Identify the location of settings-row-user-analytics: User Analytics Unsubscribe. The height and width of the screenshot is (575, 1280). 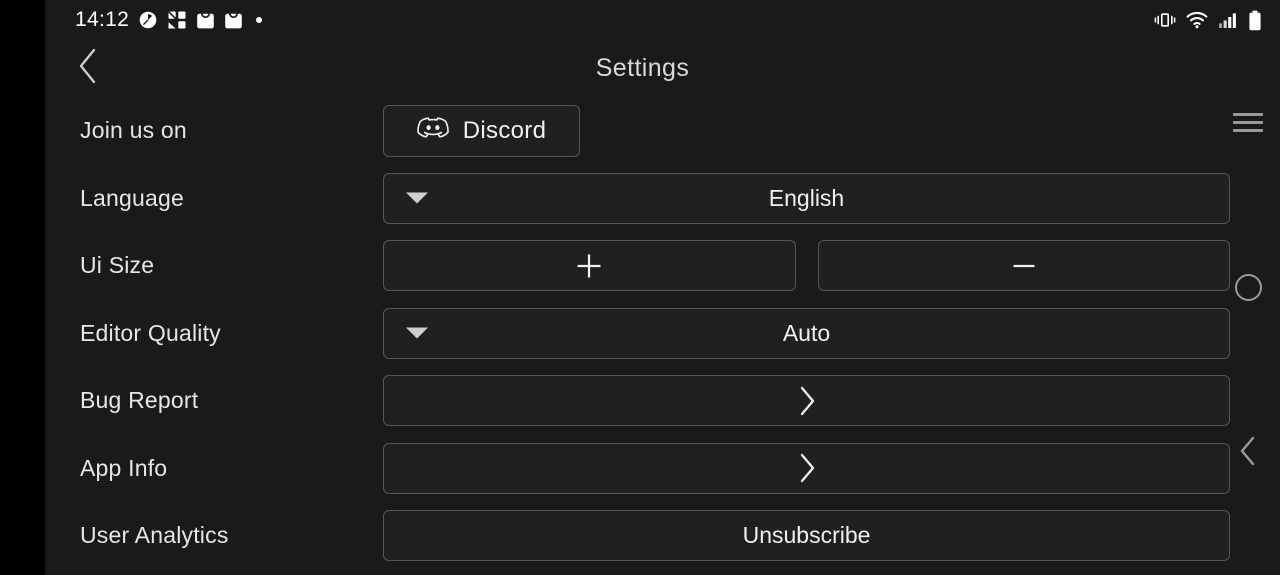
(662, 536).